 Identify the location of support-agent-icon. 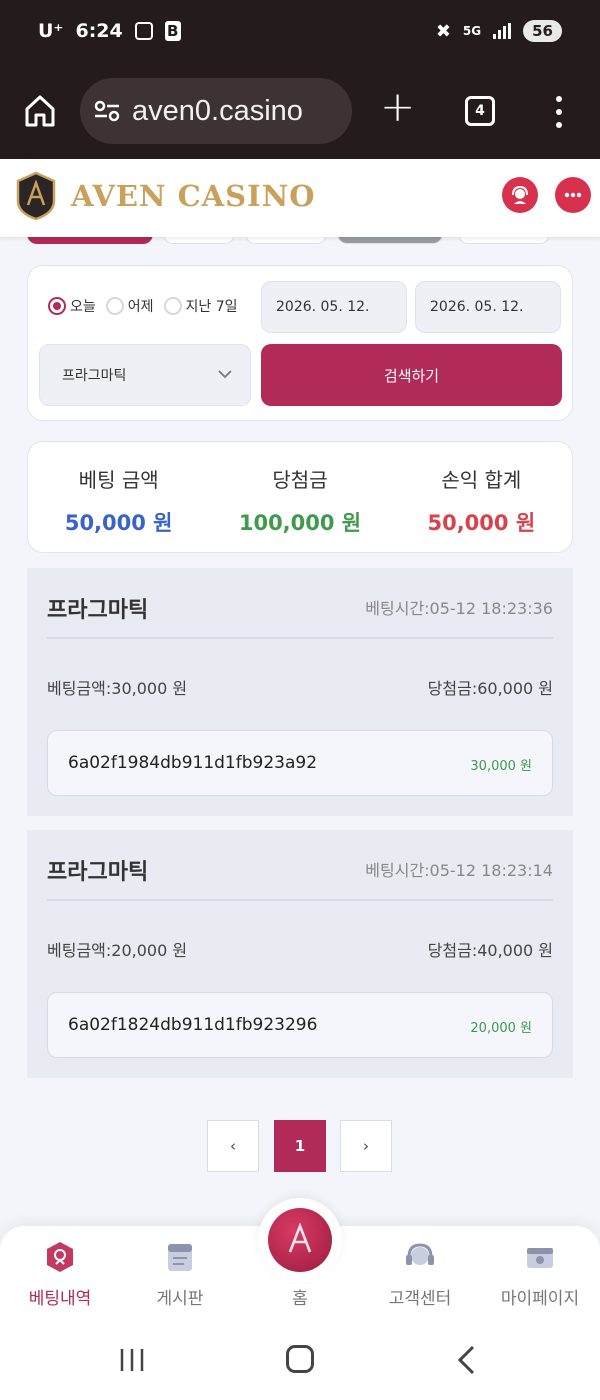
(520, 194).